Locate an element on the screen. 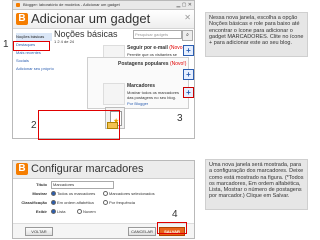 This screenshot has width=320, height=240. step-number-4: 4 is located at coordinates (175, 214).